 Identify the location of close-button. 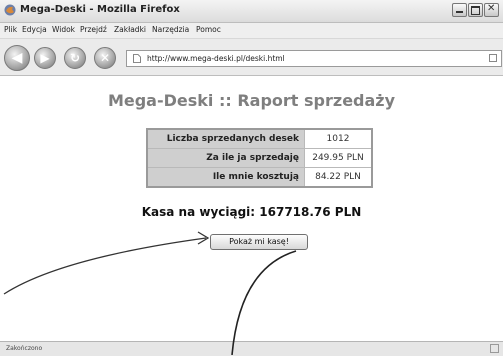
(491, 10).